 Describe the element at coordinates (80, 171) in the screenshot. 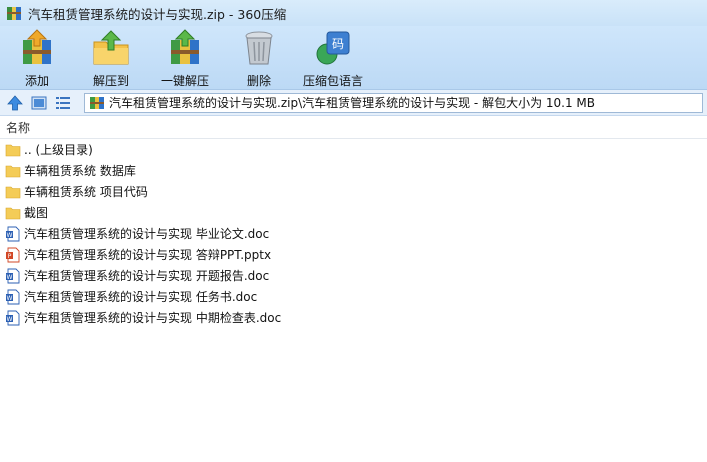

I see `file-name: 车辆租赁系统 数据库` at that location.